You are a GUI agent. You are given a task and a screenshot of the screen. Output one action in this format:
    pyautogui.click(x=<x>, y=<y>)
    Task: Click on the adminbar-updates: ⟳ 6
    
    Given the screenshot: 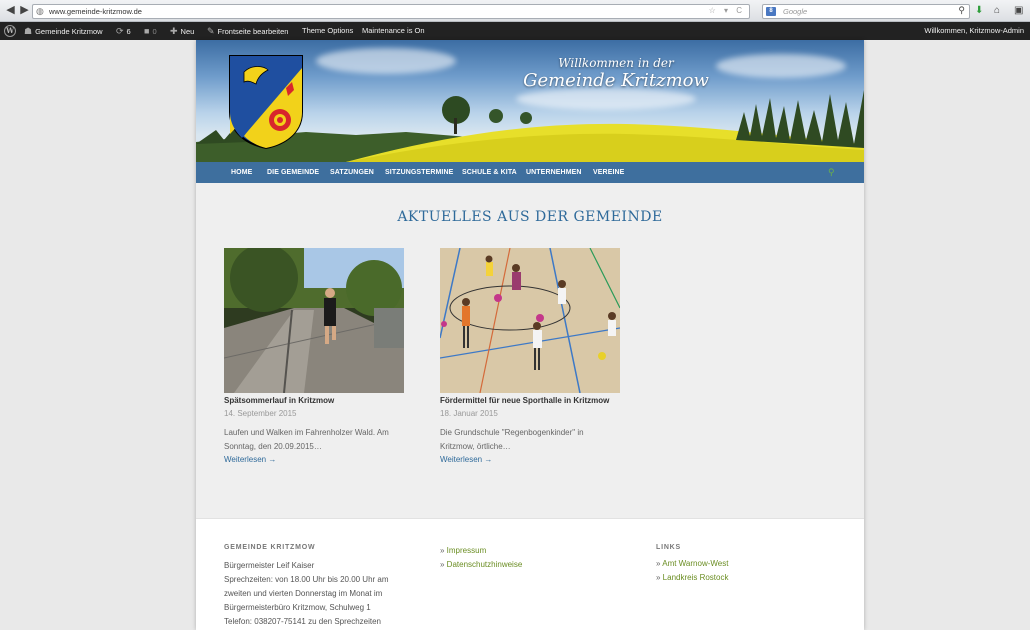 What is the action you would take?
    pyautogui.click(x=123, y=31)
    